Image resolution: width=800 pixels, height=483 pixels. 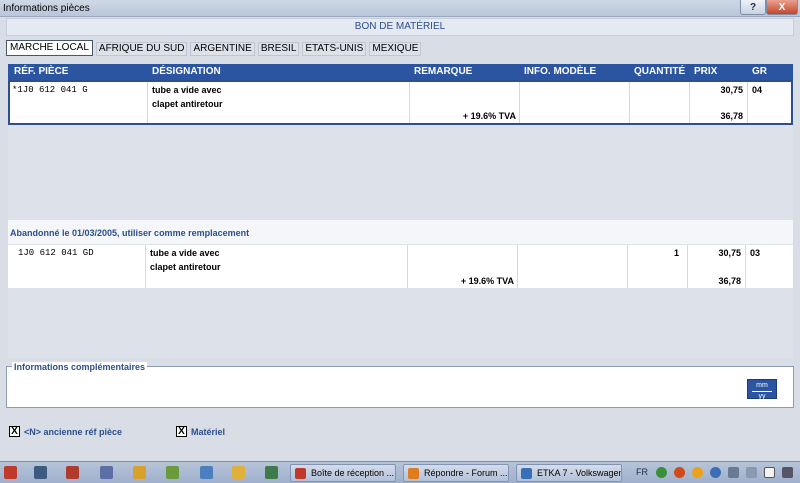 I want to click on checkbox-ancienne-ref-box: X, so click(x=14, y=431).